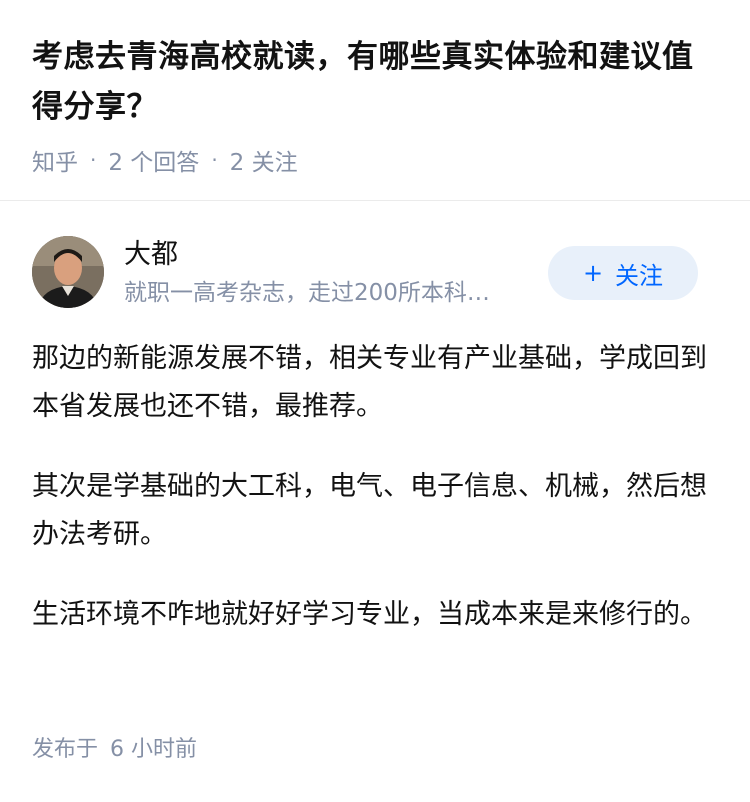 The height and width of the screenshot is (802, 750). What do you see at coordinates (639, 275) in the screenshot?
I see `follow-label: 关注` at bounding box center [639, 275].